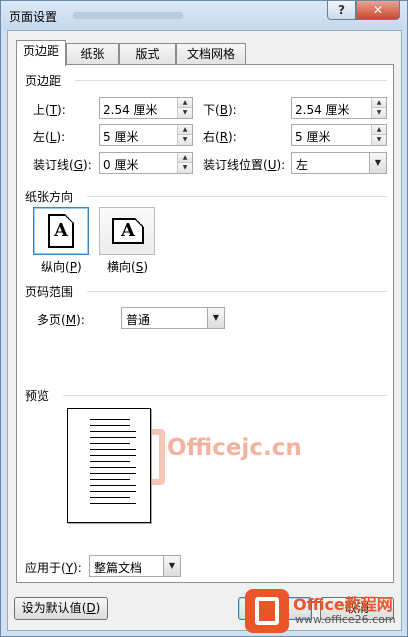 This screenshot has height=637, width=408. What do you see at coordinates (379, 103) in the screenshot?
I see `bottom-margin-up-arrow-icon: ▲` at bounding box center [379, 103].